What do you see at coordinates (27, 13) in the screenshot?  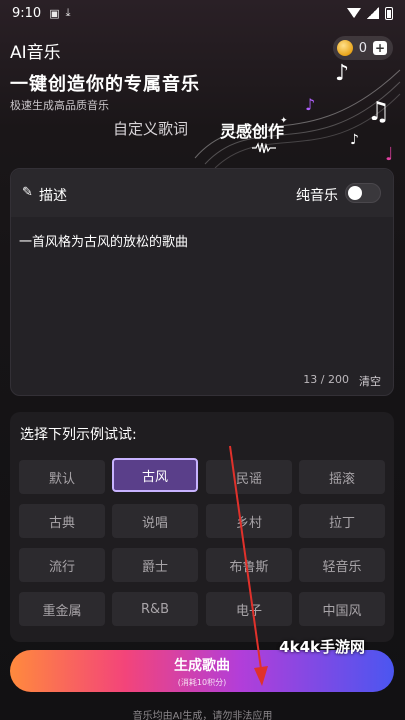 I see `status-time: 9:10` at bounding box center [27, 13].